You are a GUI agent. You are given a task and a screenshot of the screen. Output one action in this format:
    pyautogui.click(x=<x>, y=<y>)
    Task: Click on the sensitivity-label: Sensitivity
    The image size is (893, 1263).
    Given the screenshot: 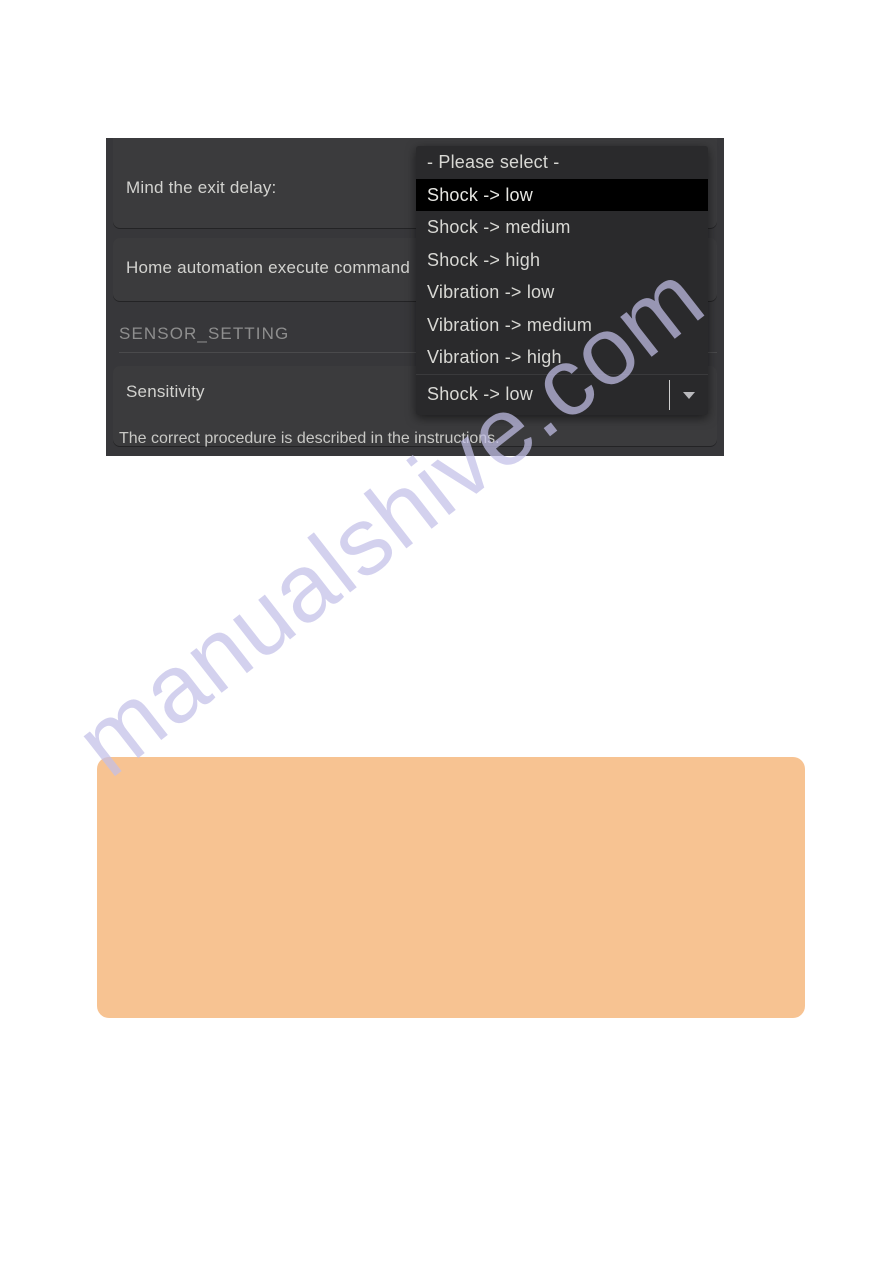 What is the action you would take?
    pyautogui.click(x=165, y=391)
    